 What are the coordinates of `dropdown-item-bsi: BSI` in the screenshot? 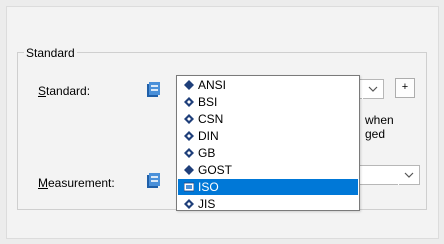 It's located at (268, 102).